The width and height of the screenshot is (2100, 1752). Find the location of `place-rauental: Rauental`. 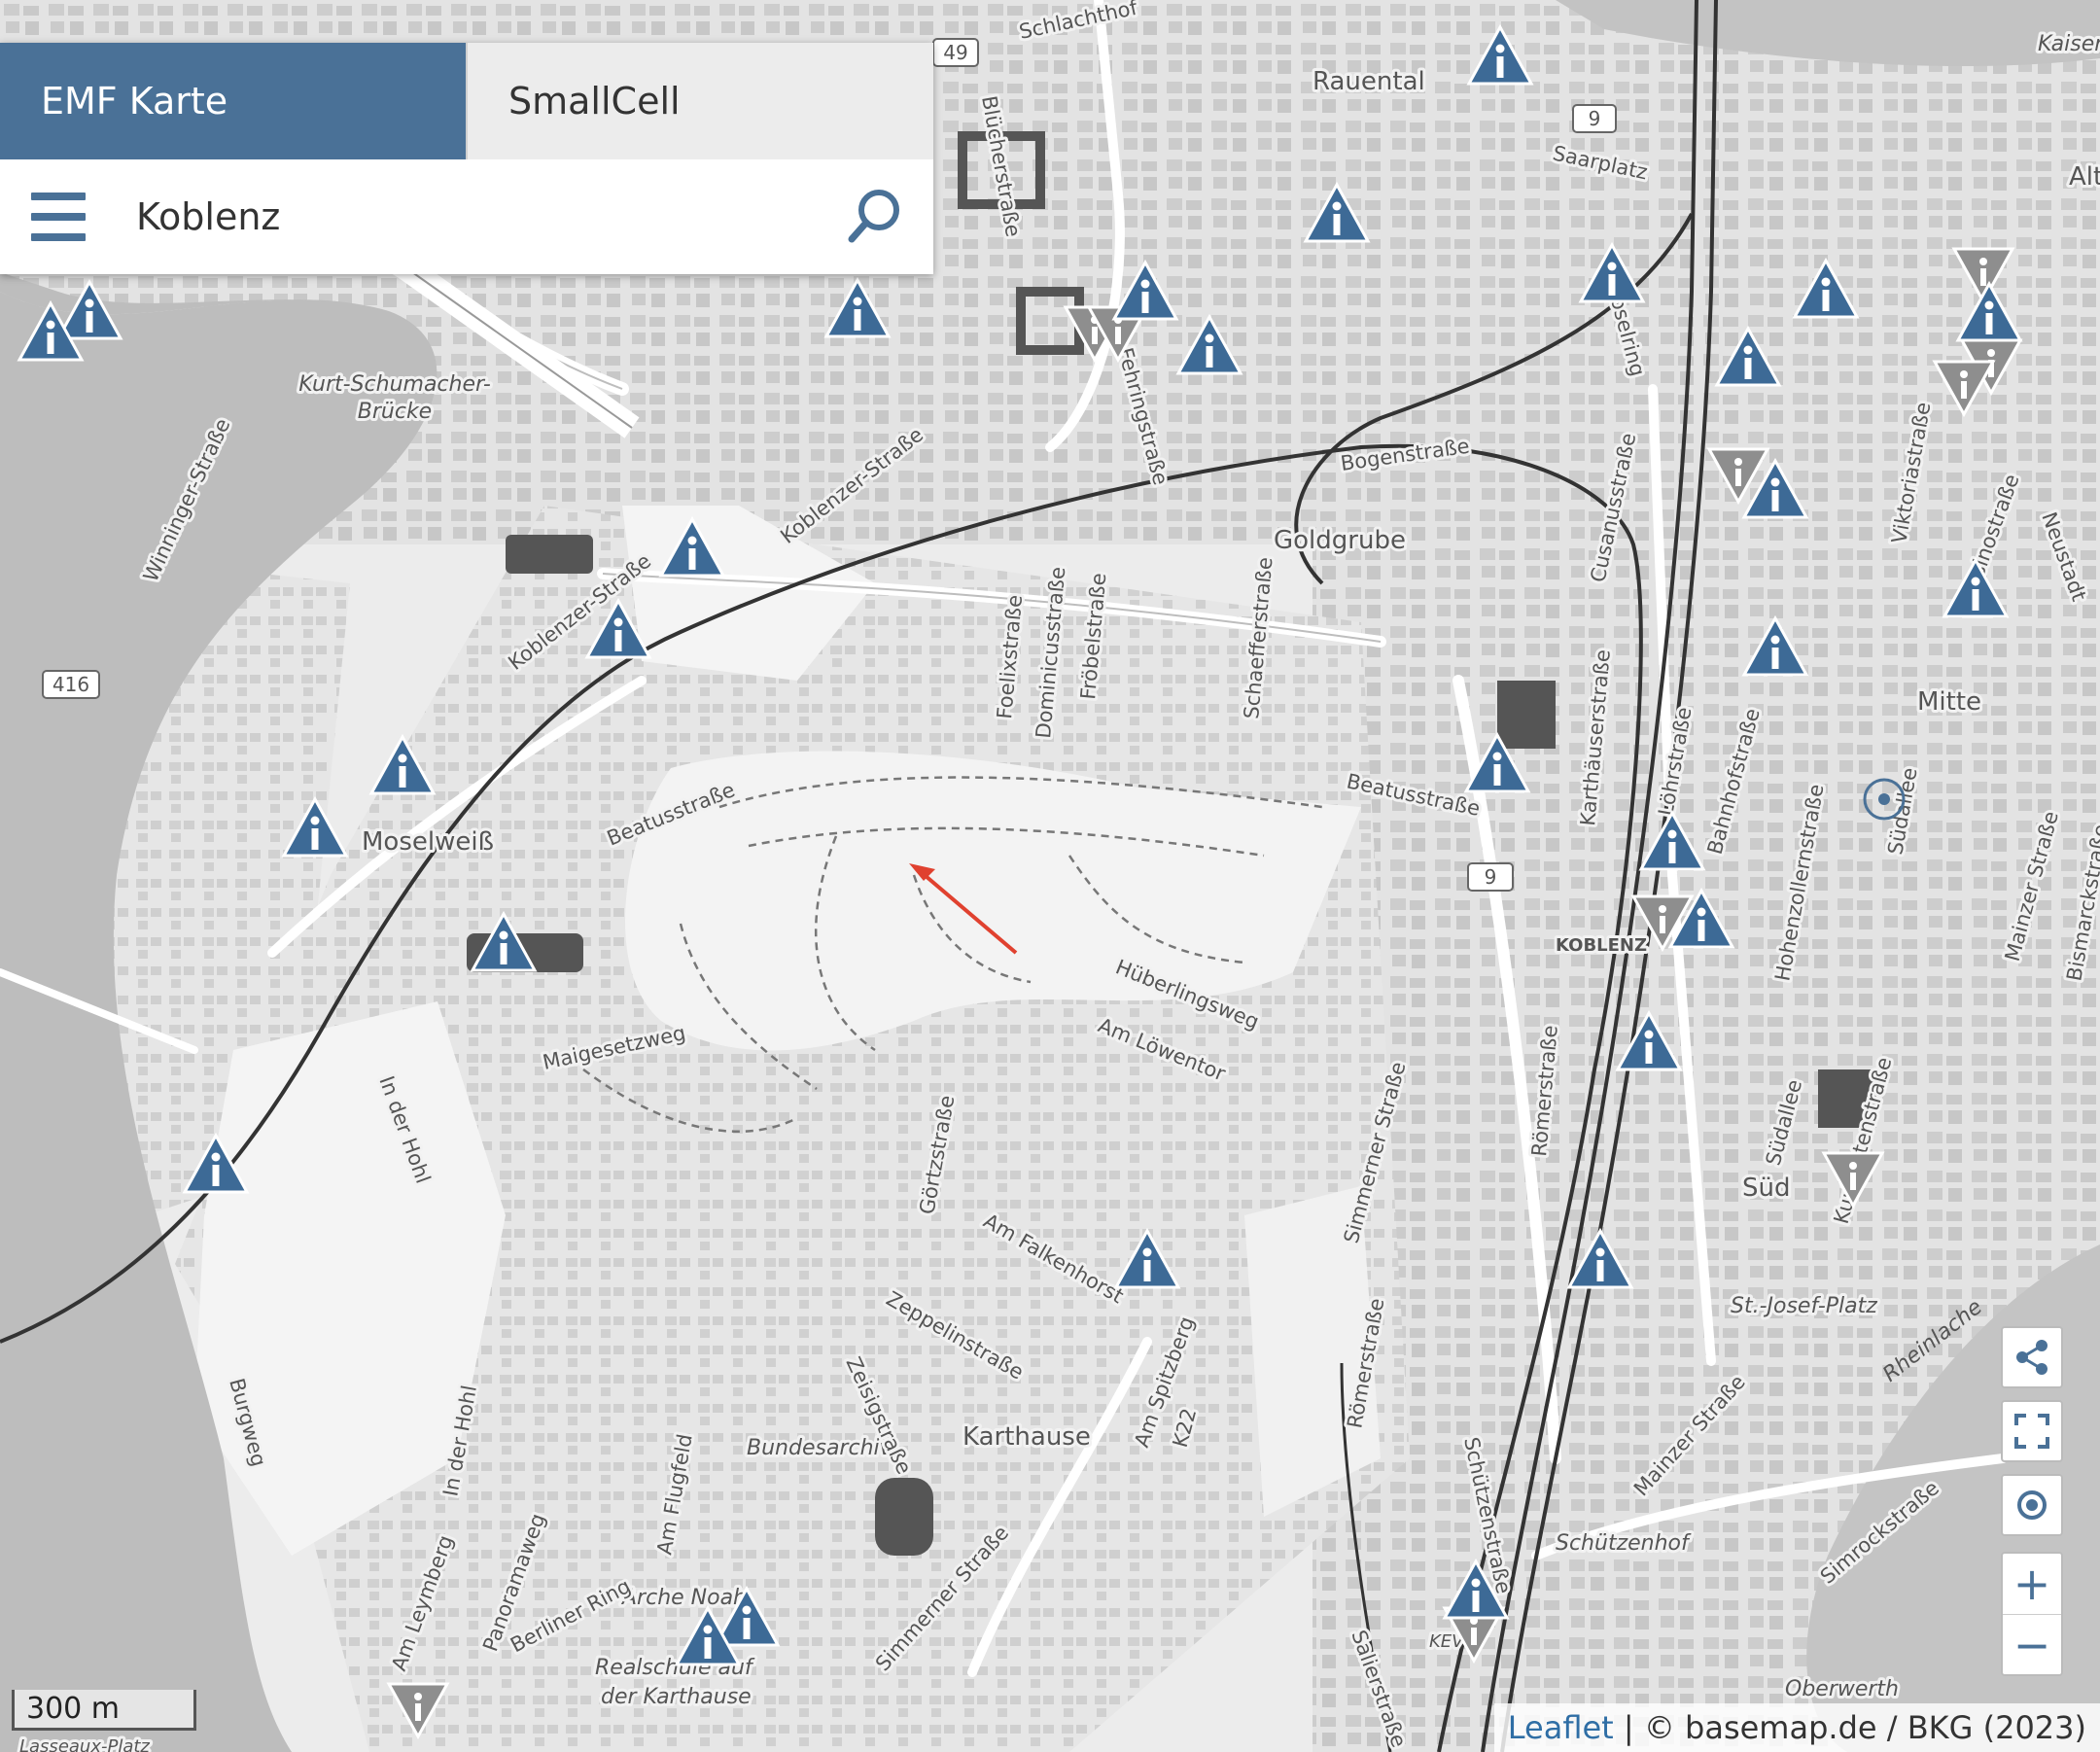

place-rauental: Rauental is located at coordinates (1368, 81).